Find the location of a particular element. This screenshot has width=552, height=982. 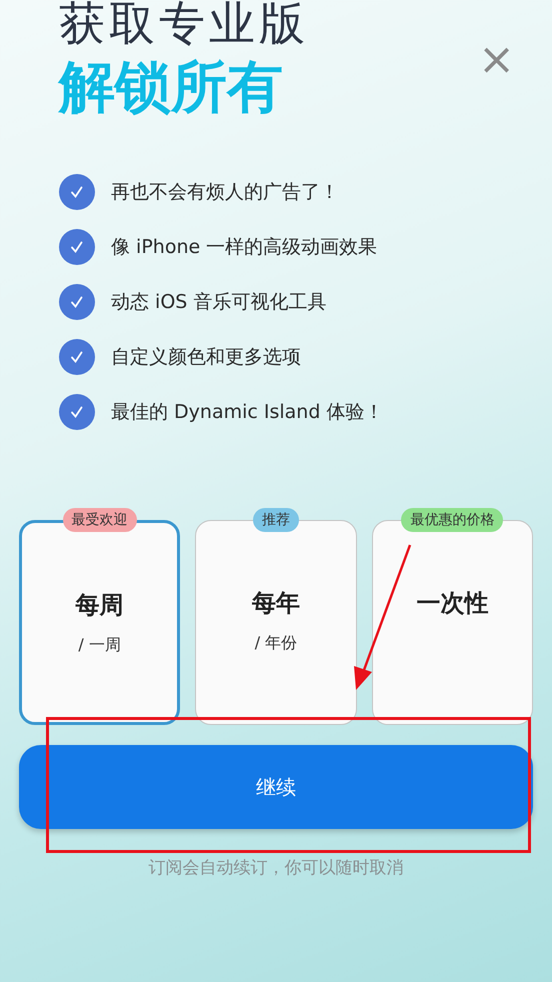

plan-badge: 最优惠的价格 is located at coordinates (452, 520).